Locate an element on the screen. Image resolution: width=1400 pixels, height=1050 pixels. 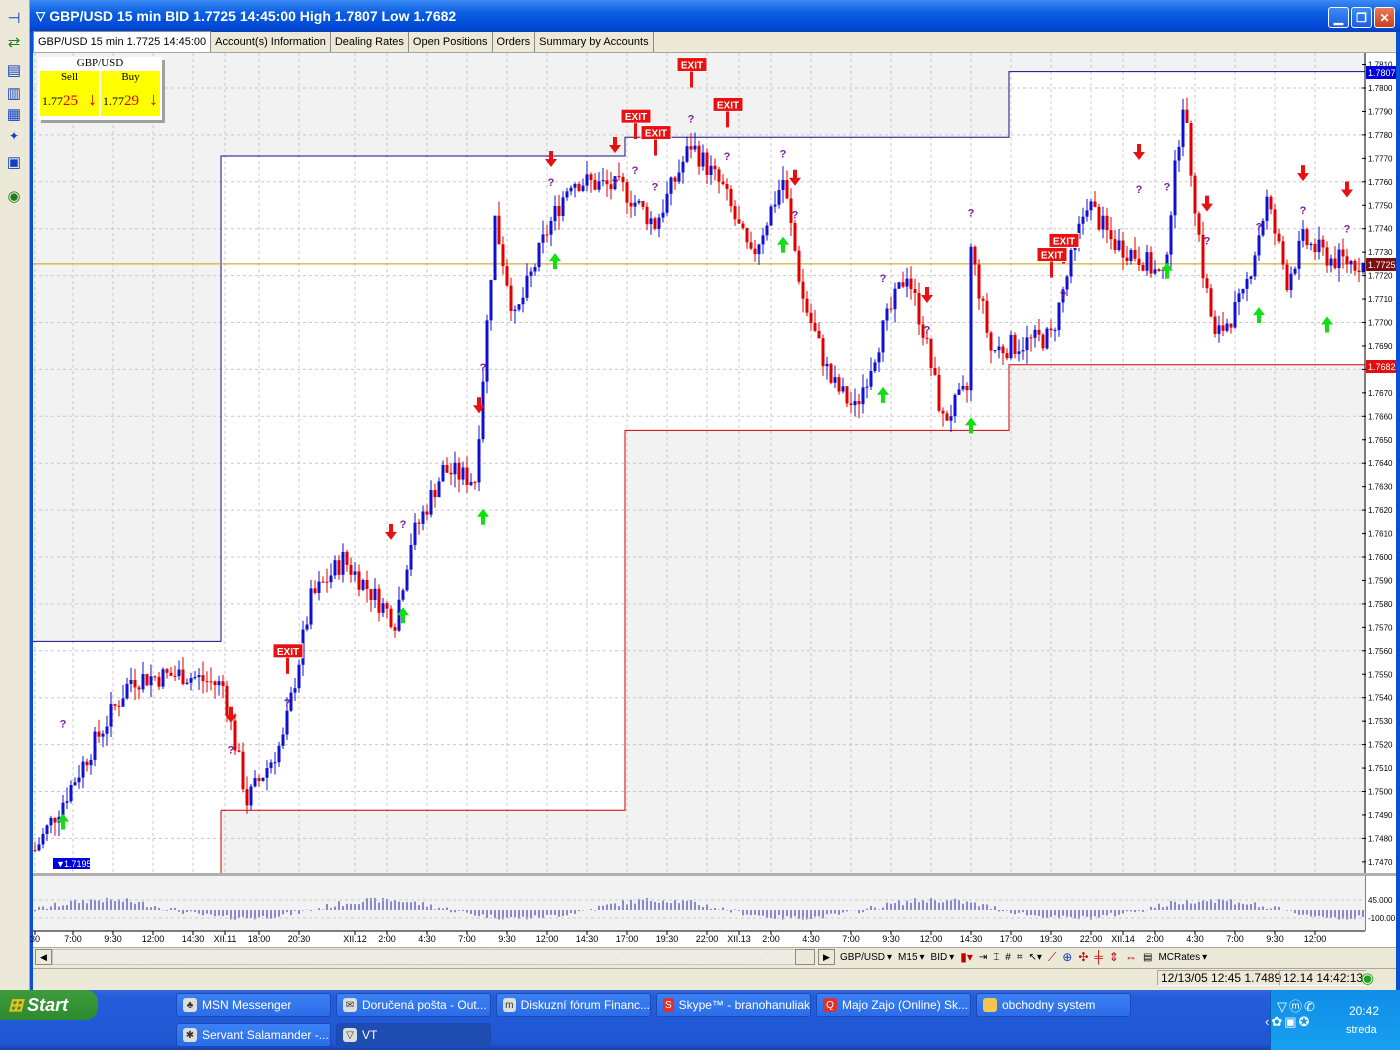
taskbar-item-folder: obchodny system is located at coordinates (1053, 1005).